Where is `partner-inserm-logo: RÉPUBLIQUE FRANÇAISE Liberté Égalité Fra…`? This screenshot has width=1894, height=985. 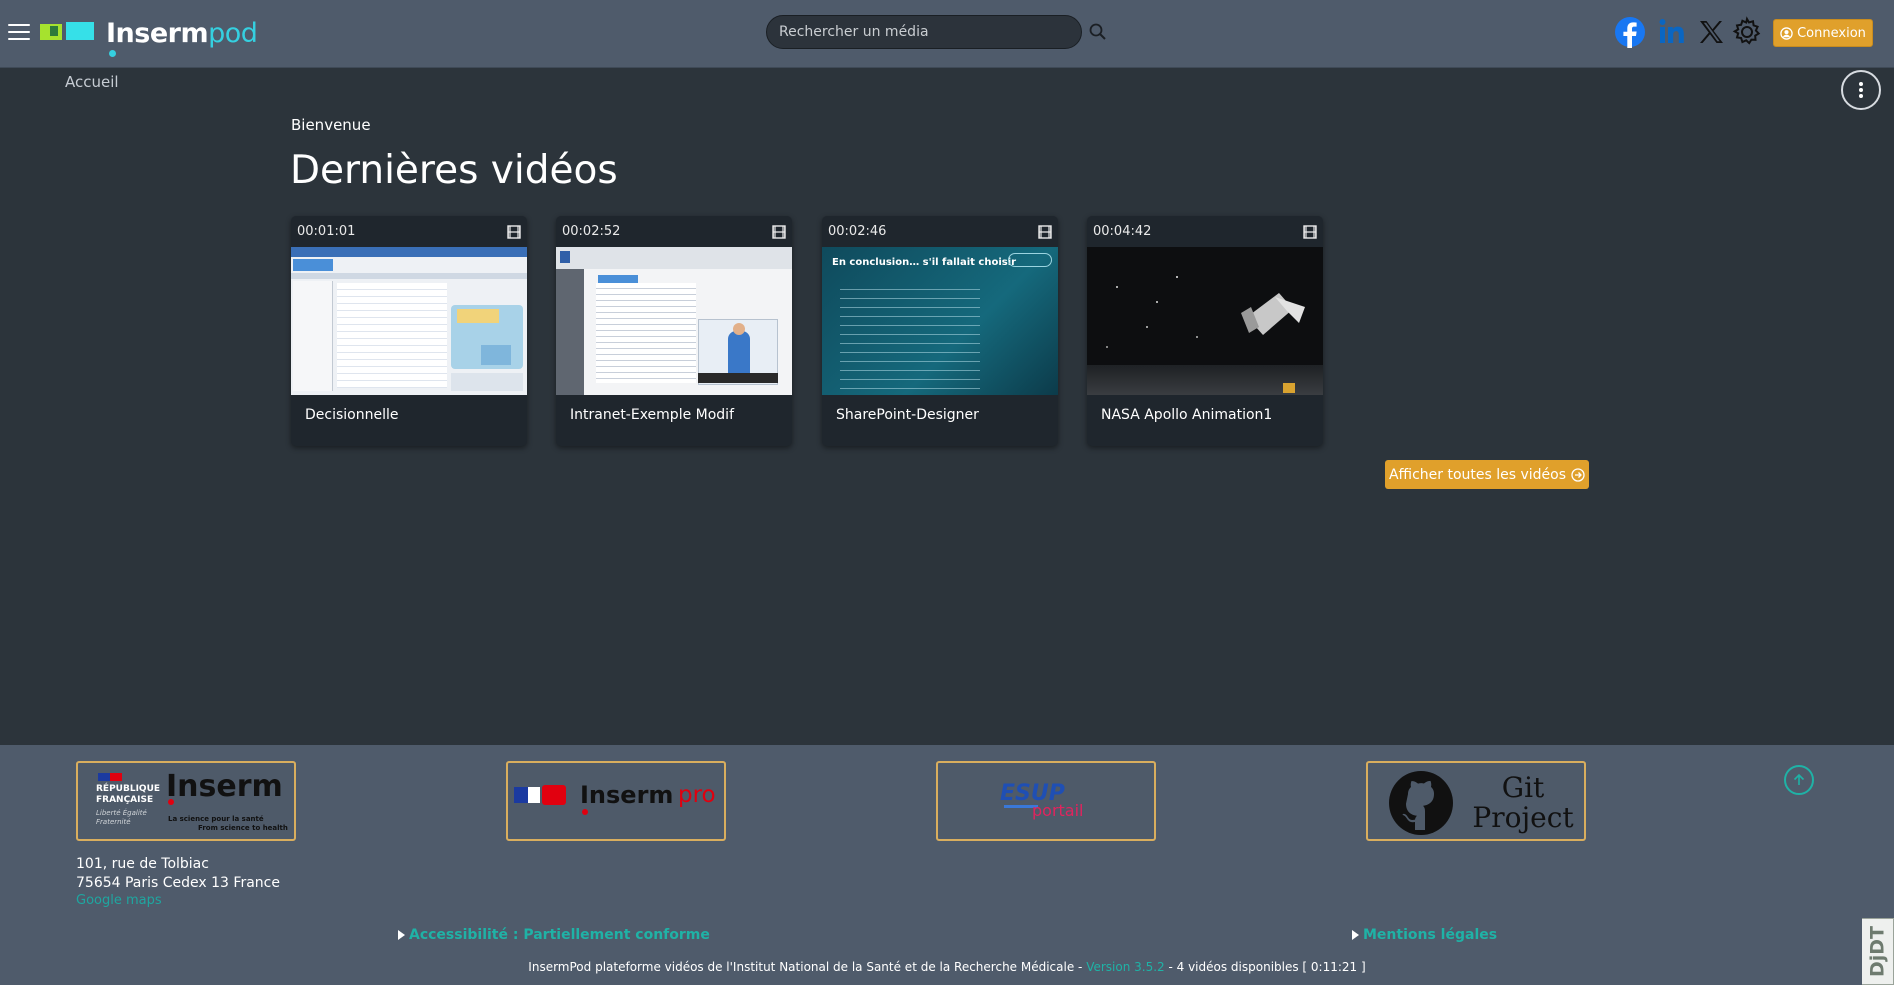
partner-inserm-logo: RÉPUBLIQUE FRANÇAISE Liberté Égalité Fra… is located at coordinates (186, 801).